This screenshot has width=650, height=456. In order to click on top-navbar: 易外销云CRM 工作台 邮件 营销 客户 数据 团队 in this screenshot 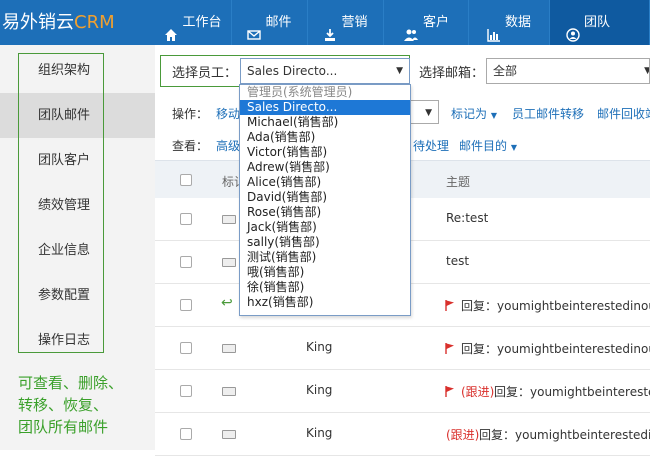, I will do `click(325, 22)`.